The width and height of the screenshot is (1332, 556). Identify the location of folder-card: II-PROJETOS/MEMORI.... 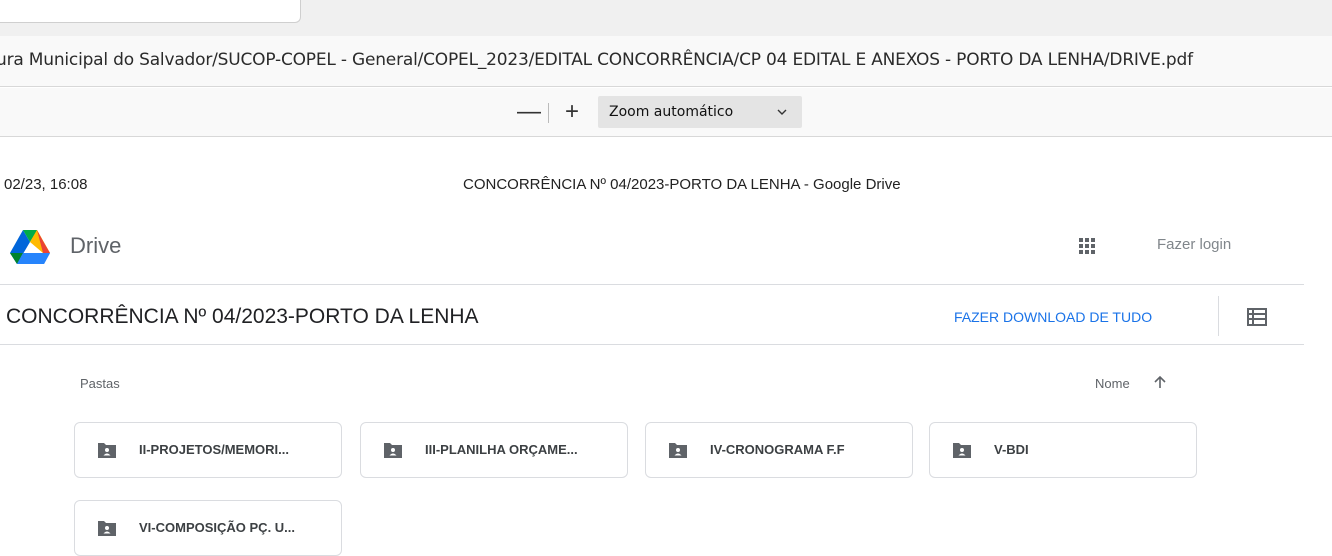
(208, 450).